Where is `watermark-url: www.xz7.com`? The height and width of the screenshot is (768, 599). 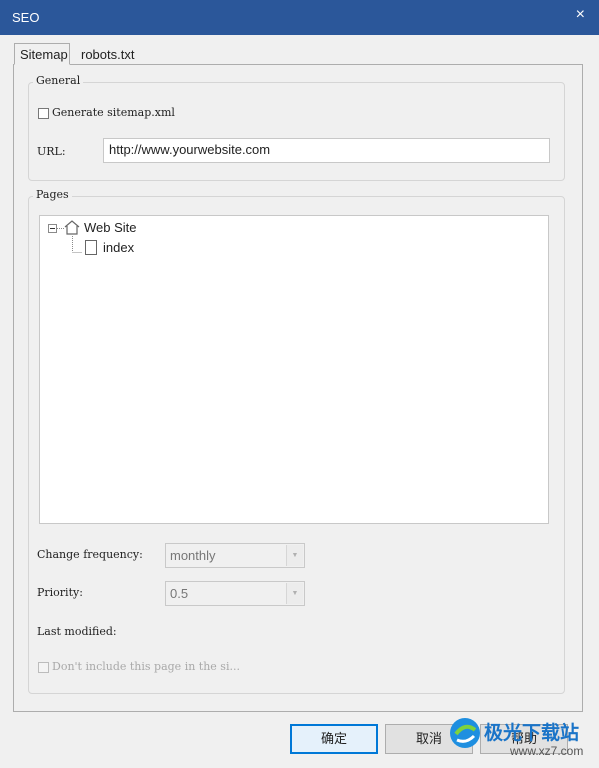
watermark-url: www.xz7.com is located at coordinates (547, 751).